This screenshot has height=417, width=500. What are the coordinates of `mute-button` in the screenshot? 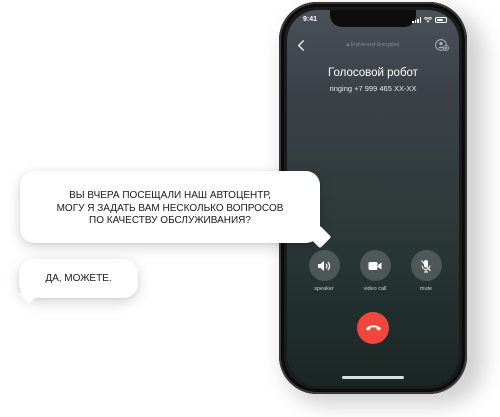 It's located at (426, 265).